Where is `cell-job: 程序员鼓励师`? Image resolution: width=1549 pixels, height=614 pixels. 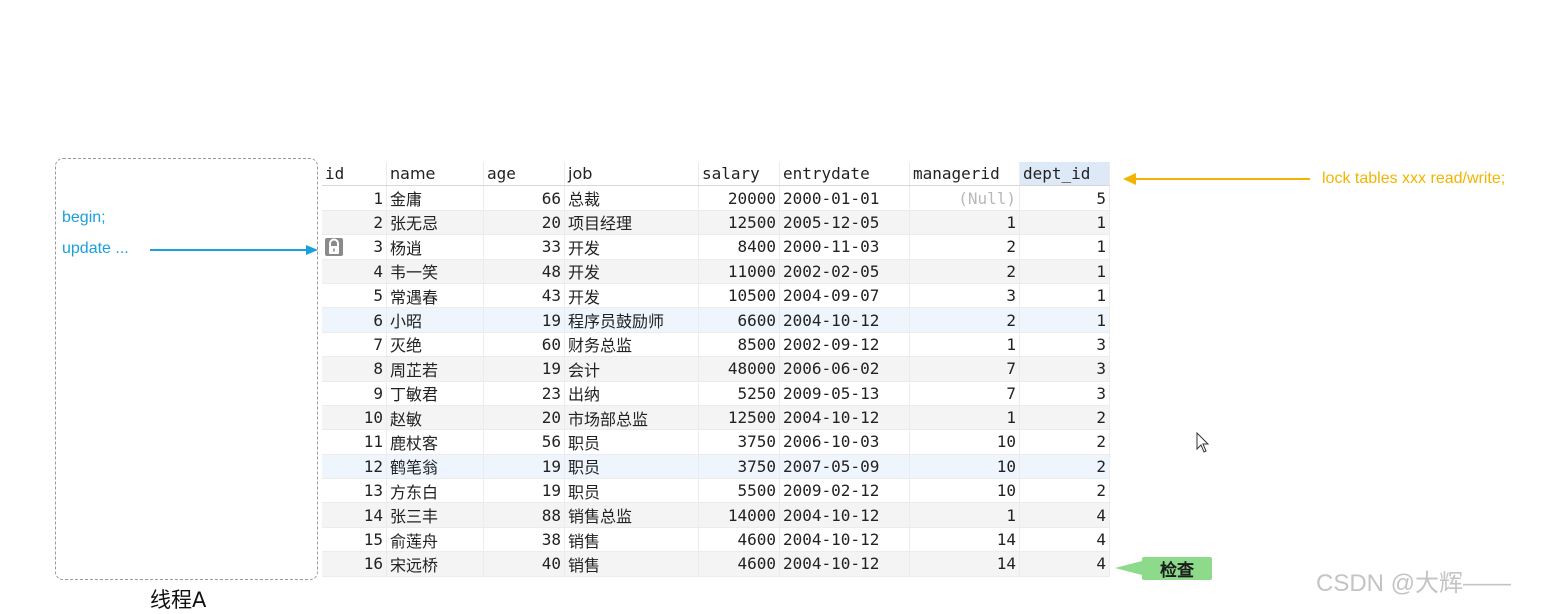
cell-job: 程序员鼓励师 is located at coordinates (632, 320).